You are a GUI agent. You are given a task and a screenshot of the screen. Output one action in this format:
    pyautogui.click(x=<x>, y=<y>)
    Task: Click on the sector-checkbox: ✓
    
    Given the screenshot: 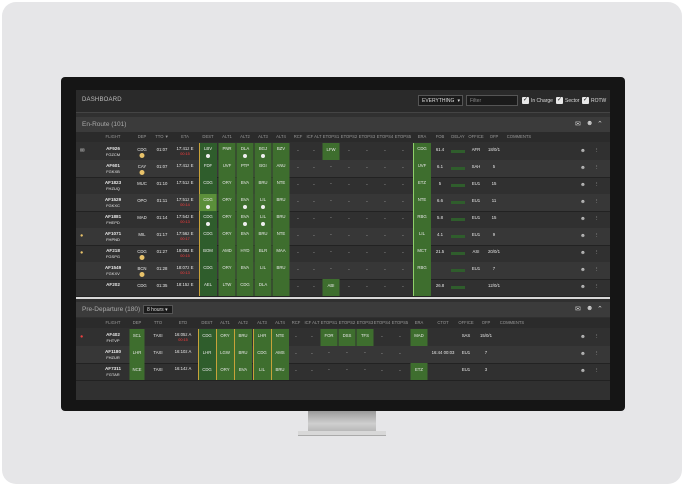 What is the action you would take?
    pyautogui.click(x=559, y=100)
    